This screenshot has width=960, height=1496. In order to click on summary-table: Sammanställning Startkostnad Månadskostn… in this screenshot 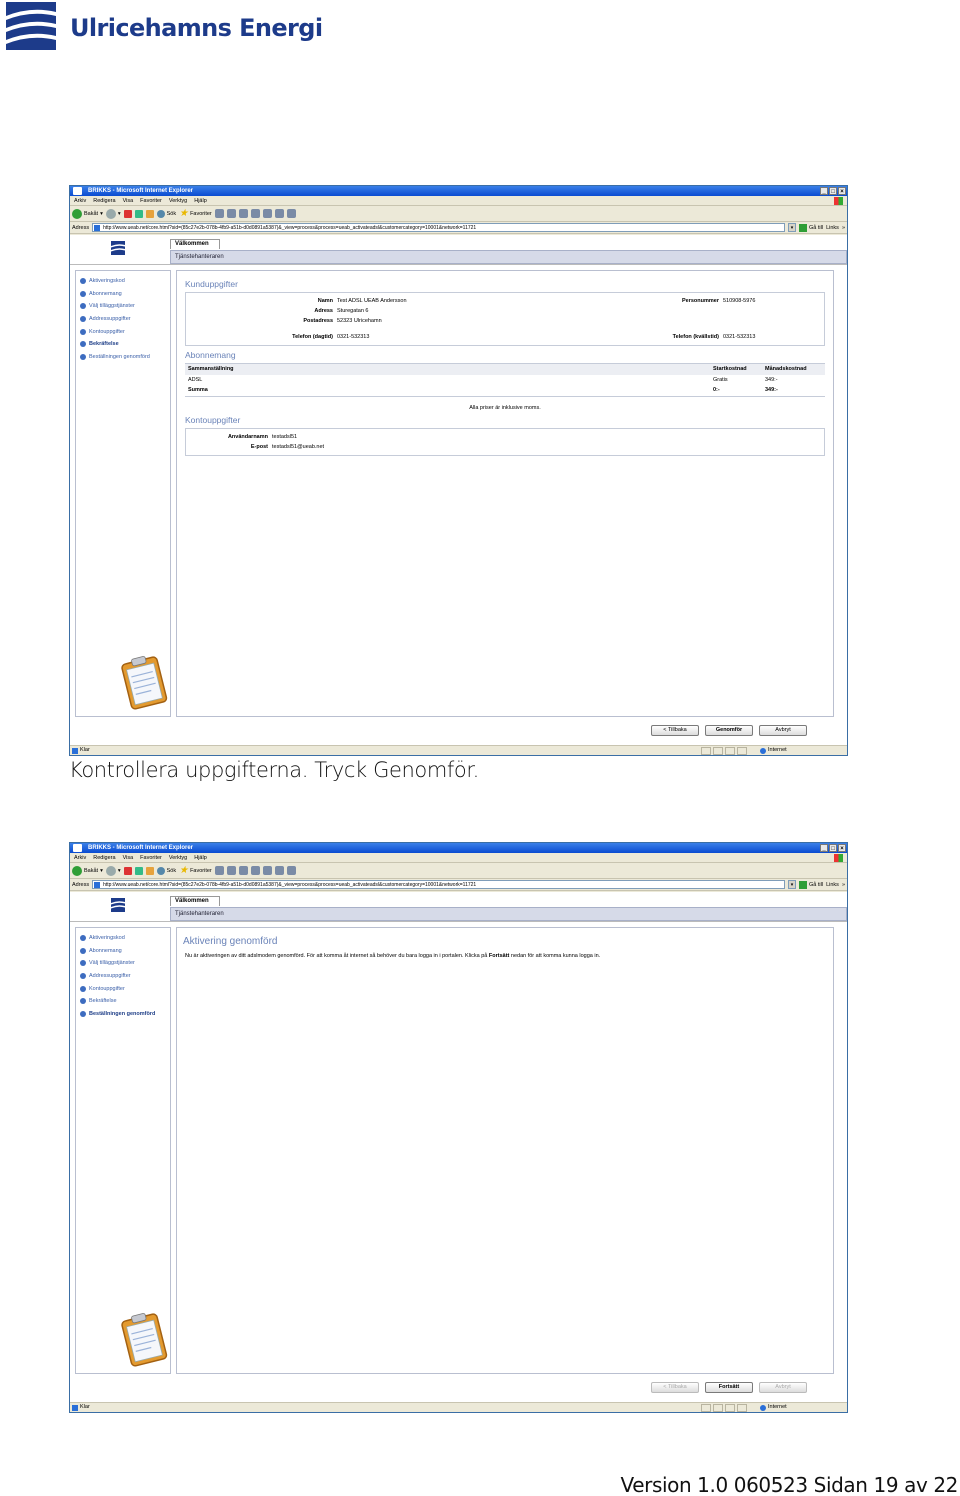, I will do `click(505, 380)`.